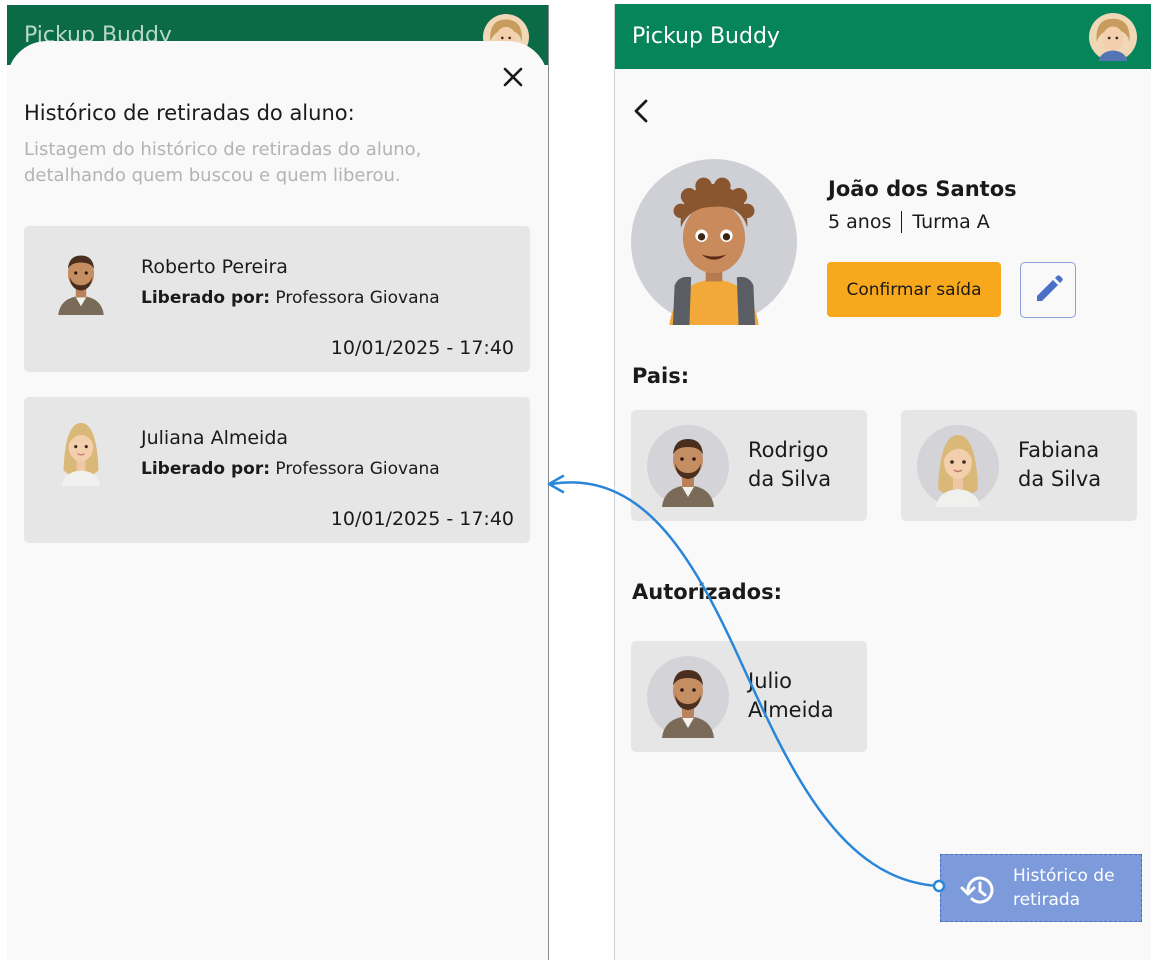 The width and height of the screenshot is (1151, 960). Describe the element at coordinates (902, 222) in the screenshot. I see `meta-divider` at that location.